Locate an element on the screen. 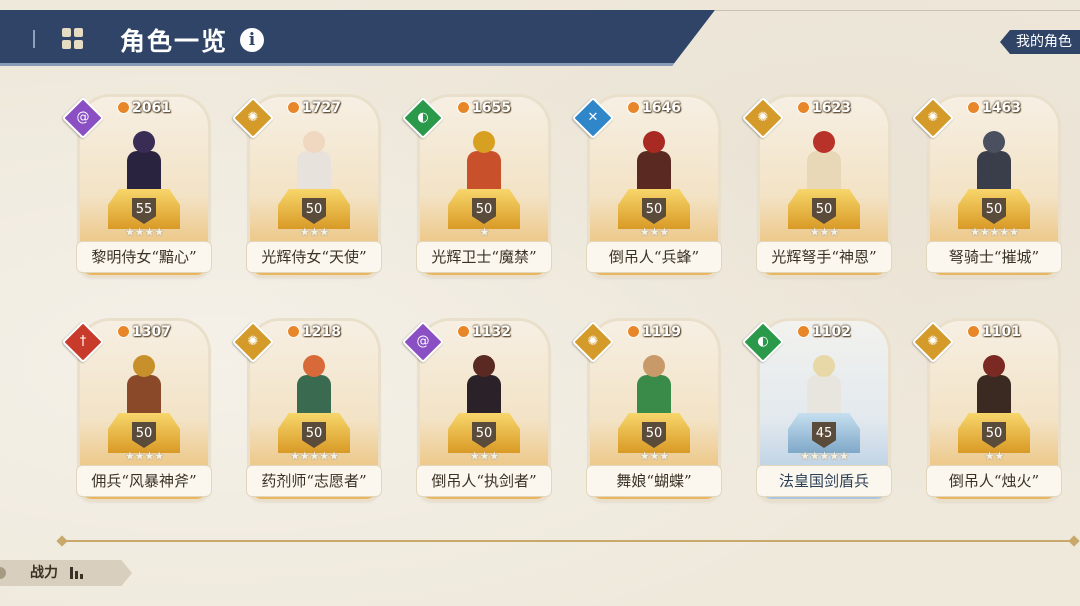  star-rating: ★★ is located at coordinates (994, 456).